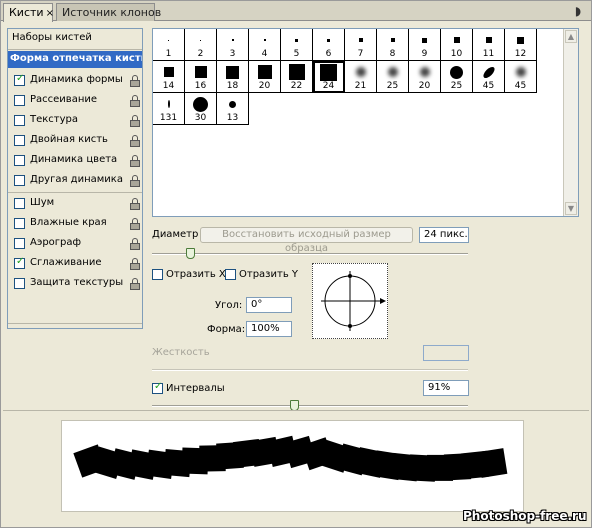 This screenshot has height=528, width=592. I want to click on angle-roundness-graphic, so click(350, 301).